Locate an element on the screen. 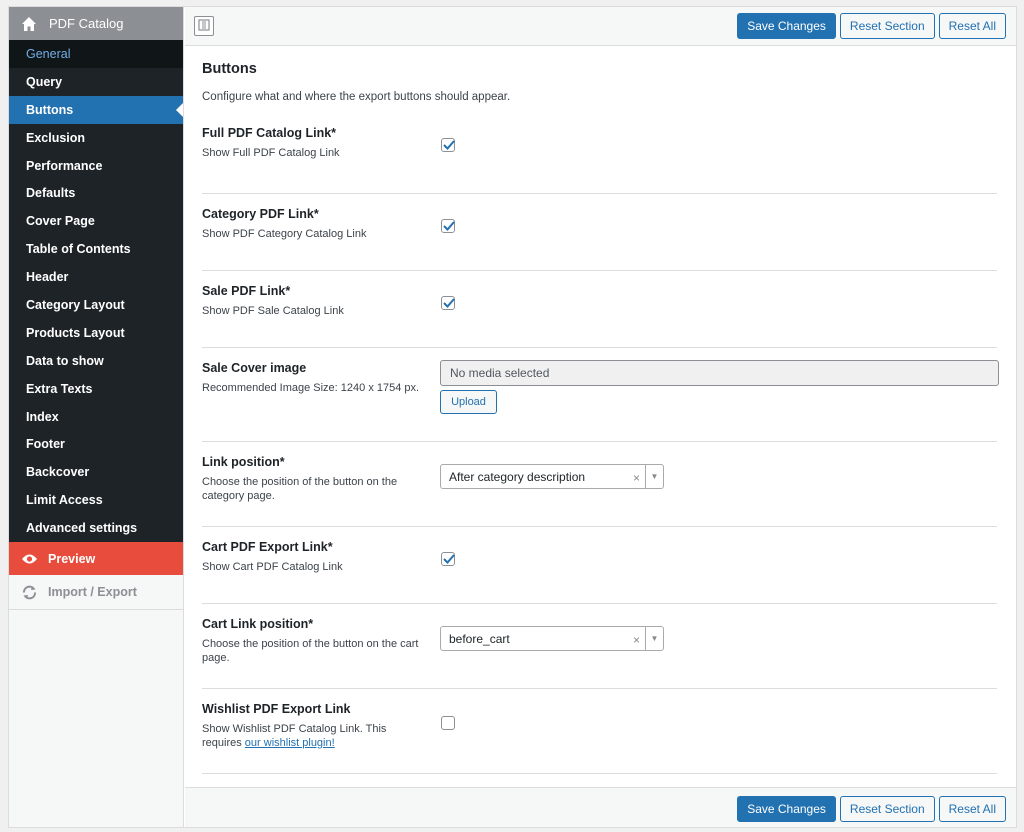 This screenshot has height=832, width=1024. wishlist-plugin-link: our wishlist plugin! is located at coordinates (290, 743).